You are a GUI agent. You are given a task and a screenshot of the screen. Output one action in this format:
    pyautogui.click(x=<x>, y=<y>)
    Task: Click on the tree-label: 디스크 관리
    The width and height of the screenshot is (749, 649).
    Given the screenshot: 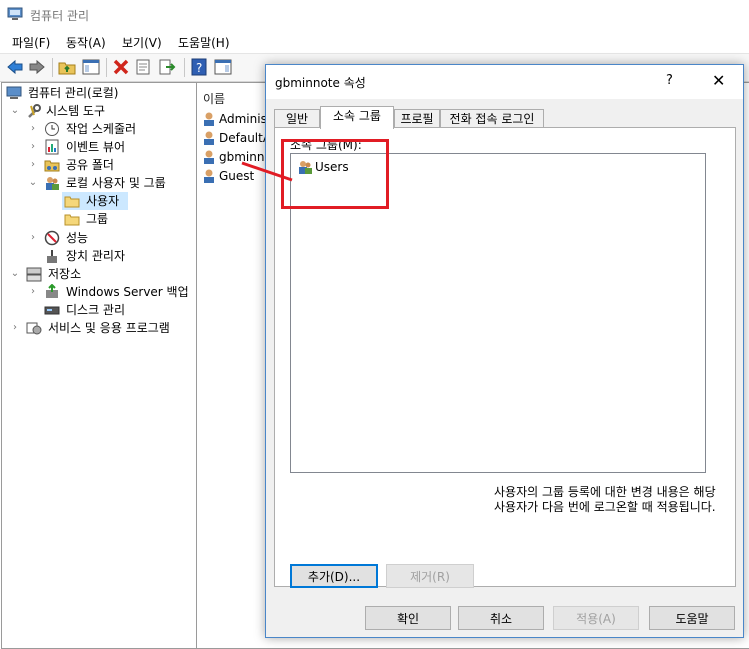 What is the action you would take?
    pyautogui.click(x=96, y=310)
    